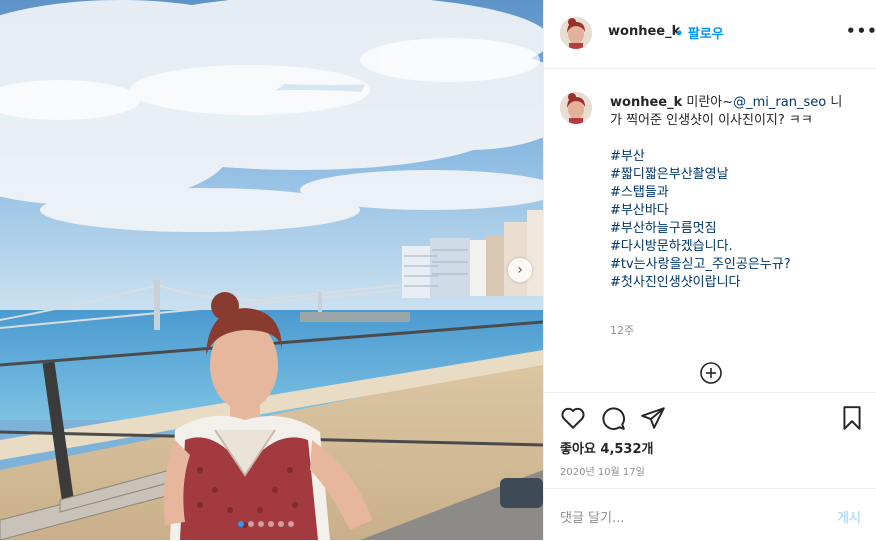 This screenshot has height=541, width=876. What do you see at coordinates (779, 102) in the screenshot?
I see `caption-mention: @_mi_ran_seo` at bounding box center [779, 102].